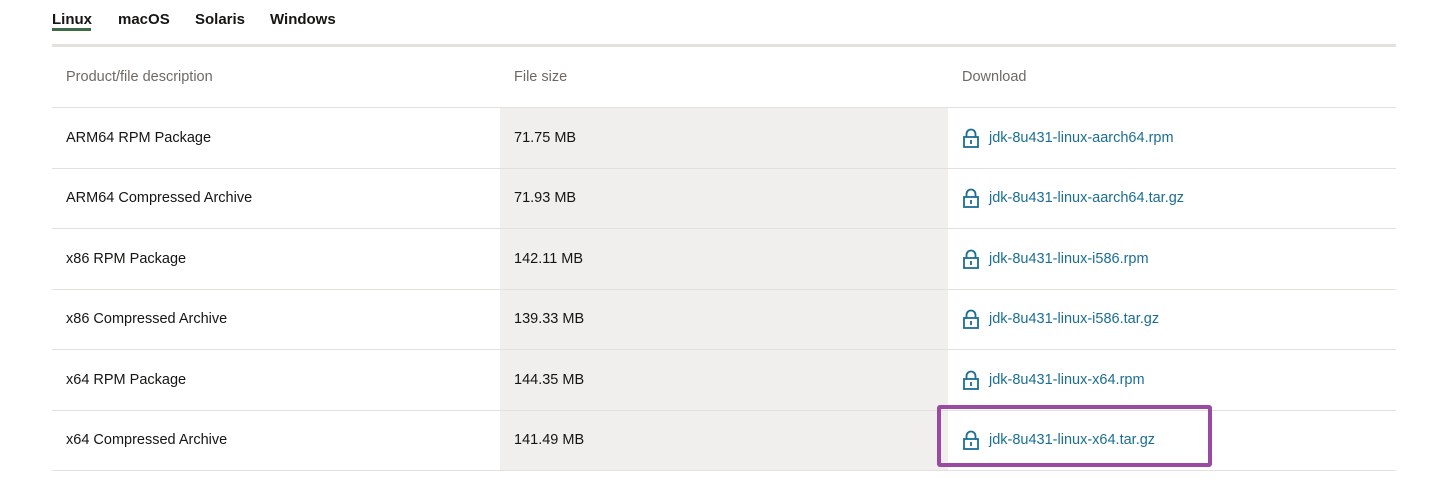 This screenshot has width=1441, height=495. Describe the element at coordinates (126, 258) in the screenshot. I see `file-description: x86 RPM Package` at that location.